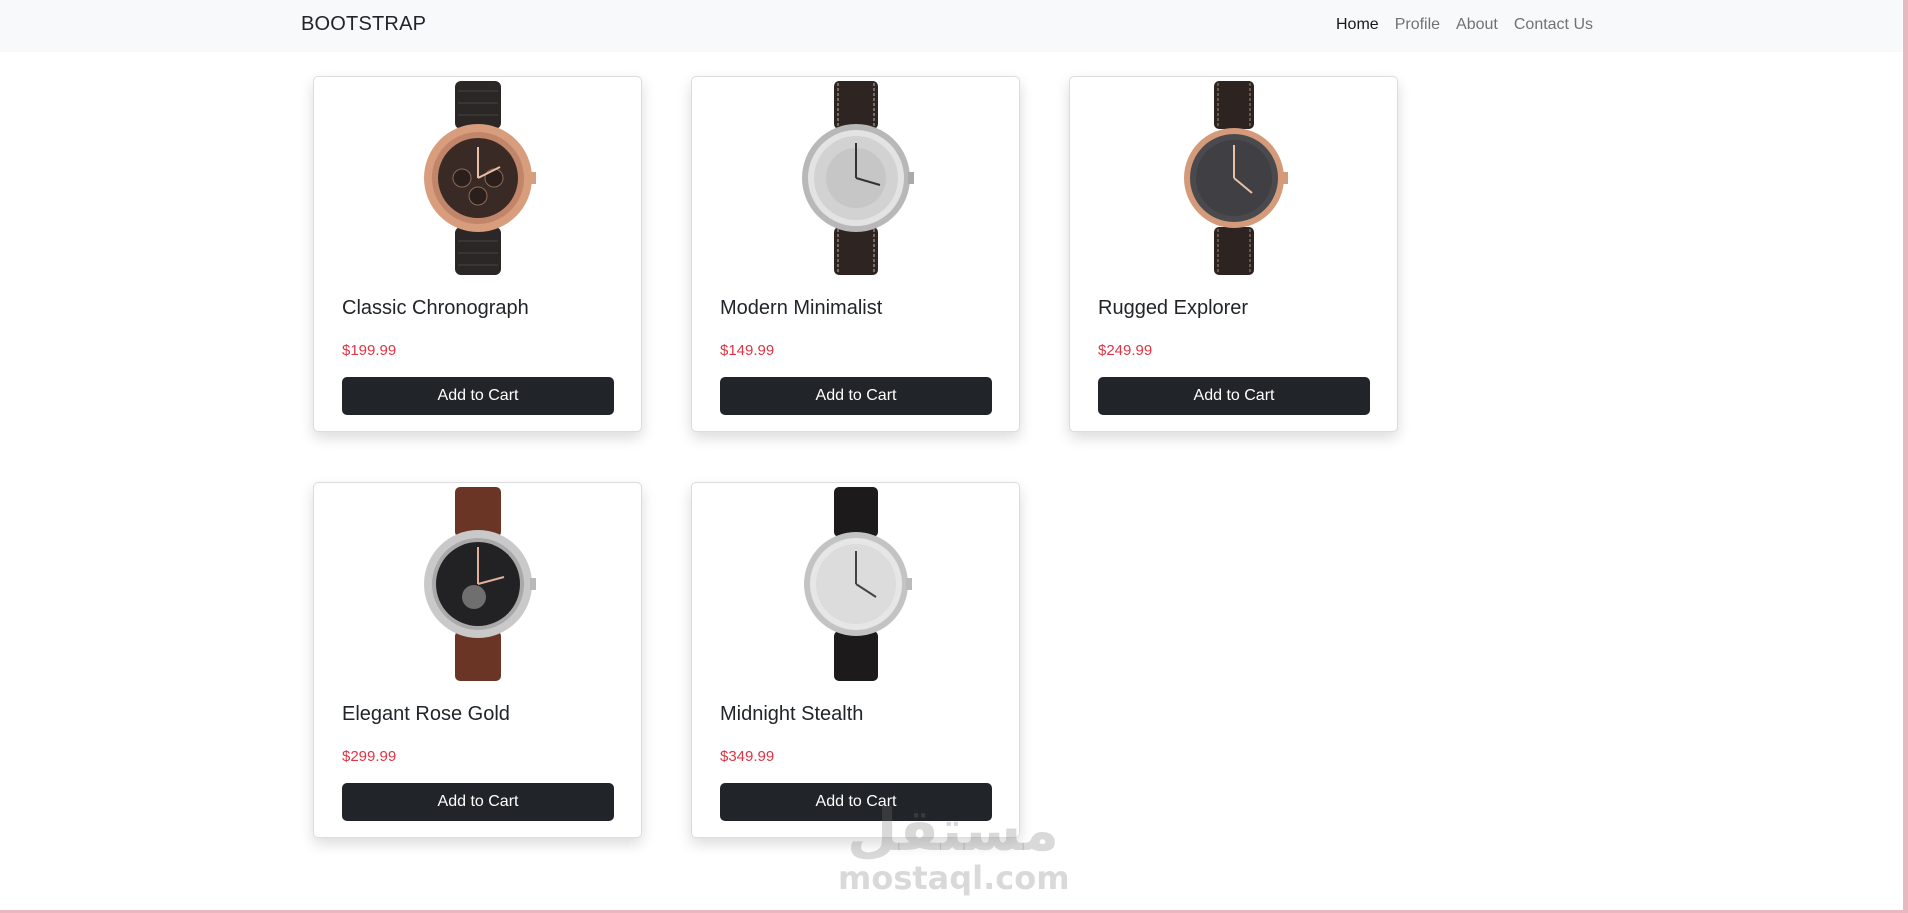 This screenshot has width=1908, height=913. Describe the element at coordinates (435, 308) in the screenshot. I see `product-title: Classic Chronograph` at that location.